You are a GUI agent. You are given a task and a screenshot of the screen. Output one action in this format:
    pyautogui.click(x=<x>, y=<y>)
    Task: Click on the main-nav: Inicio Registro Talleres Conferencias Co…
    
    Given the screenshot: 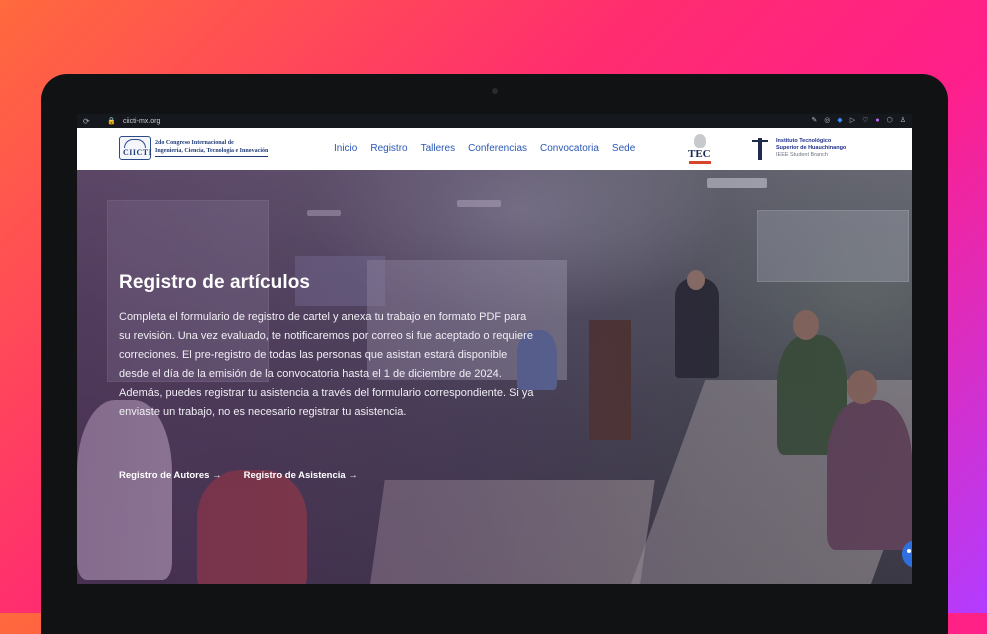 What is the action you would take?
    pyautogui.click(x=491, y=148)
    